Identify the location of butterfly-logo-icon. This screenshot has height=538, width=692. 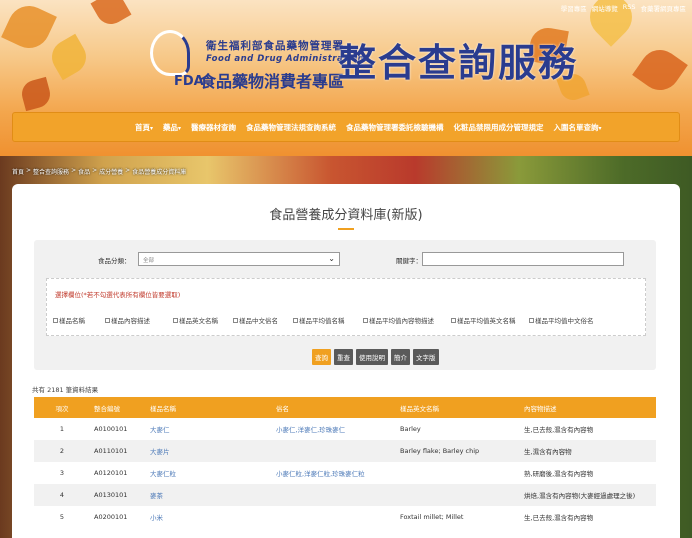
(170, 53).